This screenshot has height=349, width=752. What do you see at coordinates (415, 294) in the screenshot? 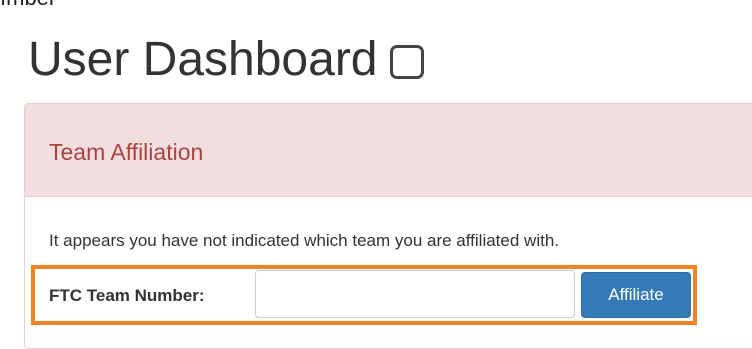
I see `team-number-input` at bounding box center [415, 294].